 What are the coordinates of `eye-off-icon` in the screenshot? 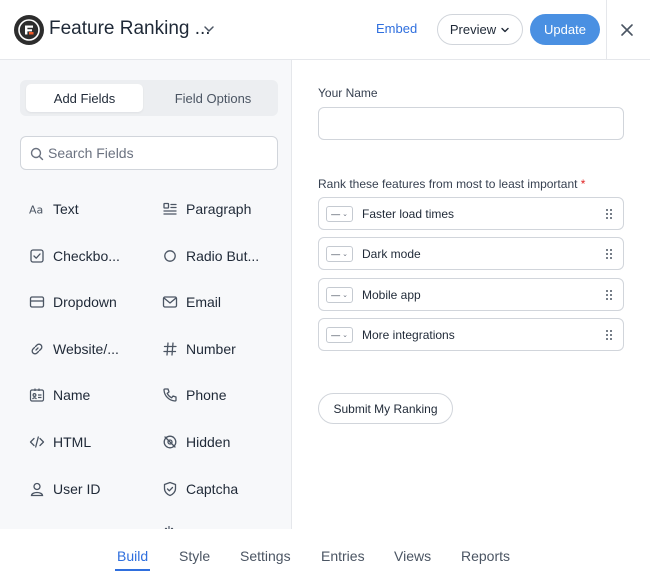 It's located at (170, 442).